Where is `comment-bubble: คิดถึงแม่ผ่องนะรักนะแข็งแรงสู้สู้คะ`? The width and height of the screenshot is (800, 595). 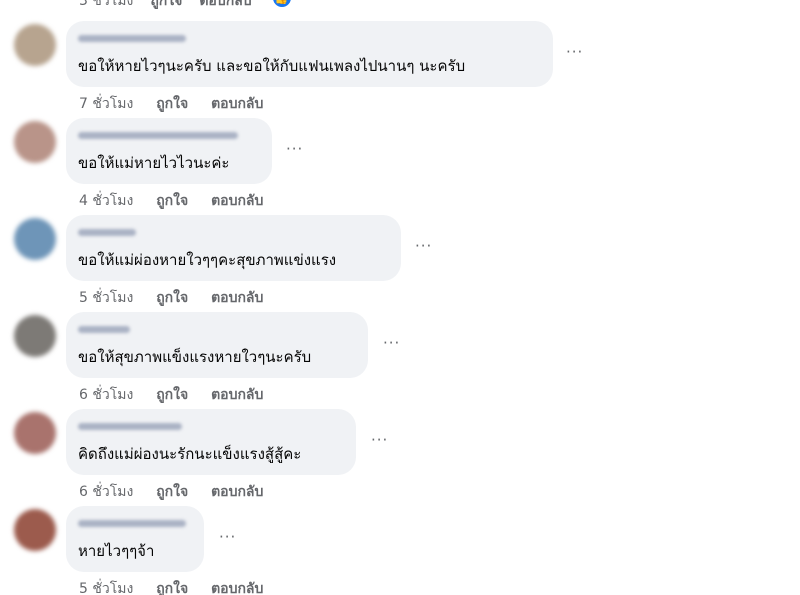
comment-bubble: คิดถึงแม่ผ่องนะรักนะแข็งแรงสู้สู้คะ is located at coordinates (211, 442).